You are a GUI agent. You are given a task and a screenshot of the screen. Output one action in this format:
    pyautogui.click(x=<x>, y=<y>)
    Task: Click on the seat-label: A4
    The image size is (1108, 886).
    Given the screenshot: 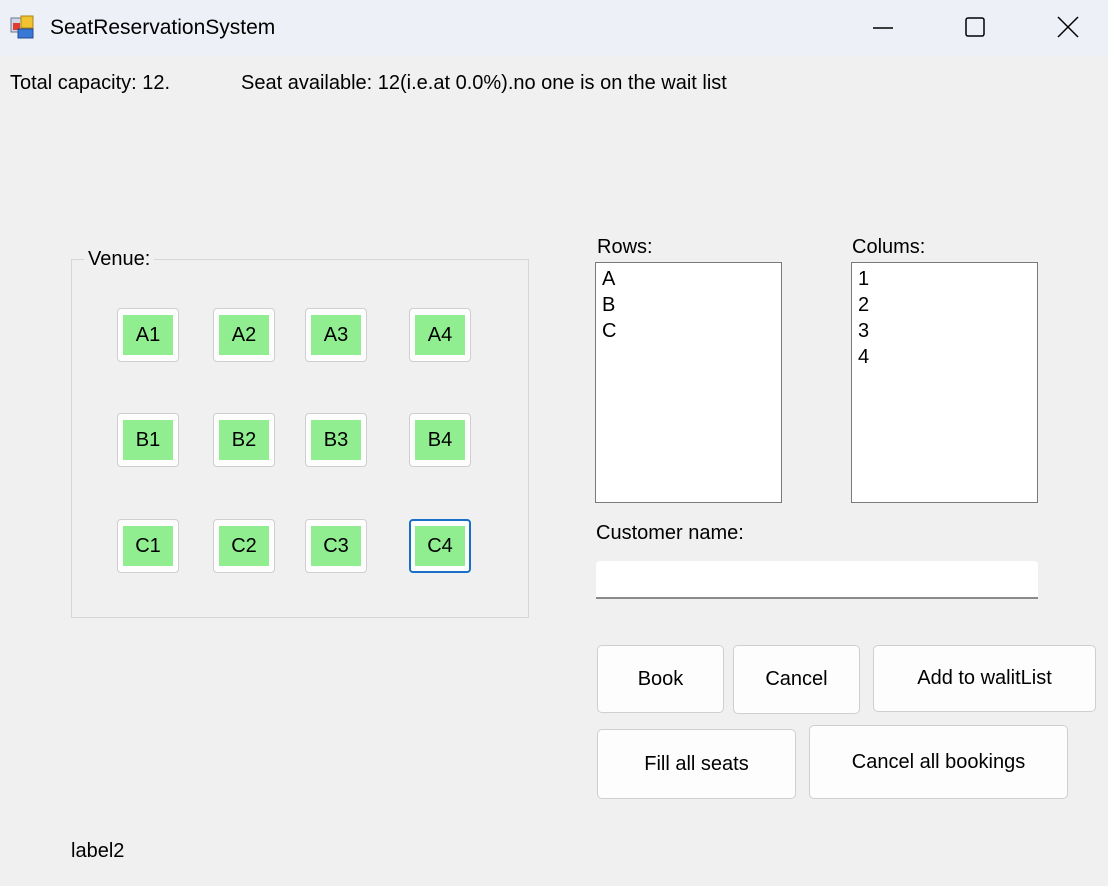 What is the action you would take?
    pyautogui.click(x=440, y=335)
    